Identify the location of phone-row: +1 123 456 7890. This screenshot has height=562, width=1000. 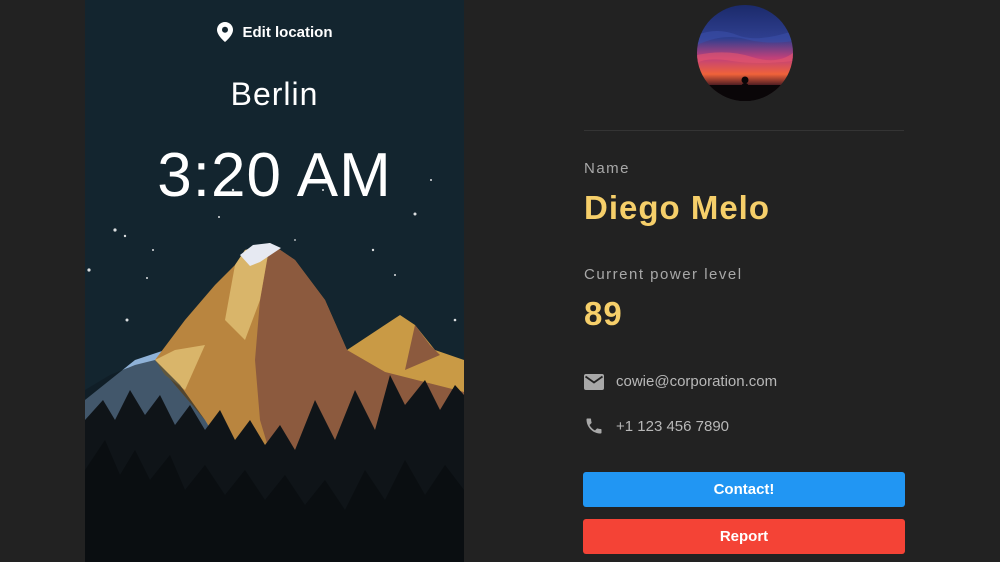
(656, 426).